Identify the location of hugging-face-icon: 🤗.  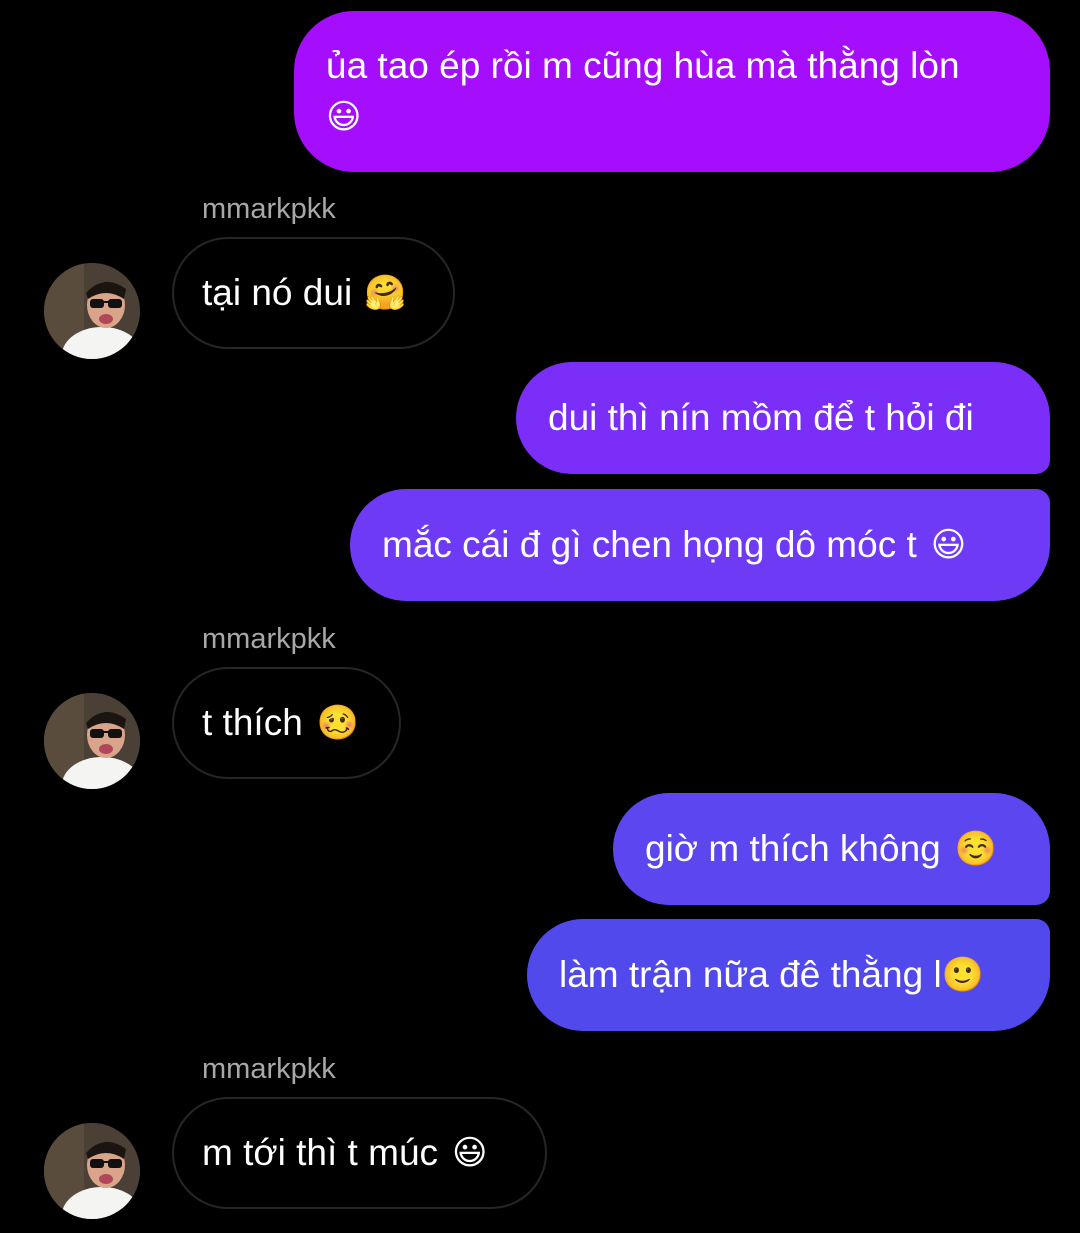
(385, 293).